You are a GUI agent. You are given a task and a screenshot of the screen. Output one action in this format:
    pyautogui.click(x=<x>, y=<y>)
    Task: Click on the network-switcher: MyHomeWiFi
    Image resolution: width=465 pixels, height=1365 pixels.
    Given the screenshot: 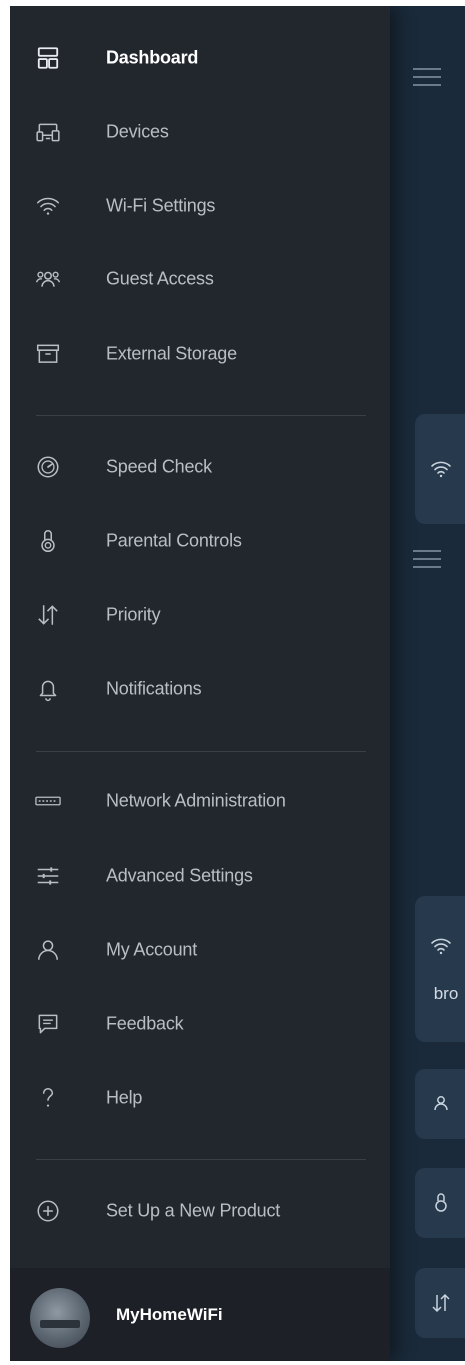 What is the action you would take?
    pyautogui.click(x=200, y=1314)
    